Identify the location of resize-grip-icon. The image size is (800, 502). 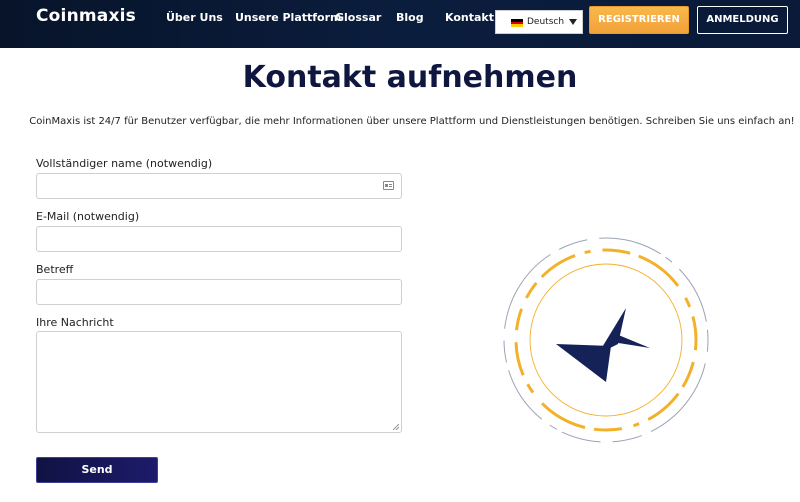
(396, 427).